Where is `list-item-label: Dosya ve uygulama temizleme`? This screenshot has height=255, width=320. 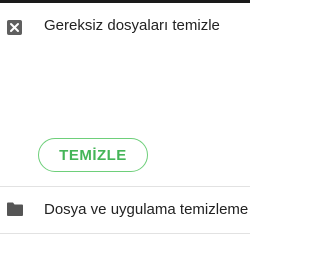 list-item-label: Dosya ve uygulama temizleme is located at coordinates (146, 209).